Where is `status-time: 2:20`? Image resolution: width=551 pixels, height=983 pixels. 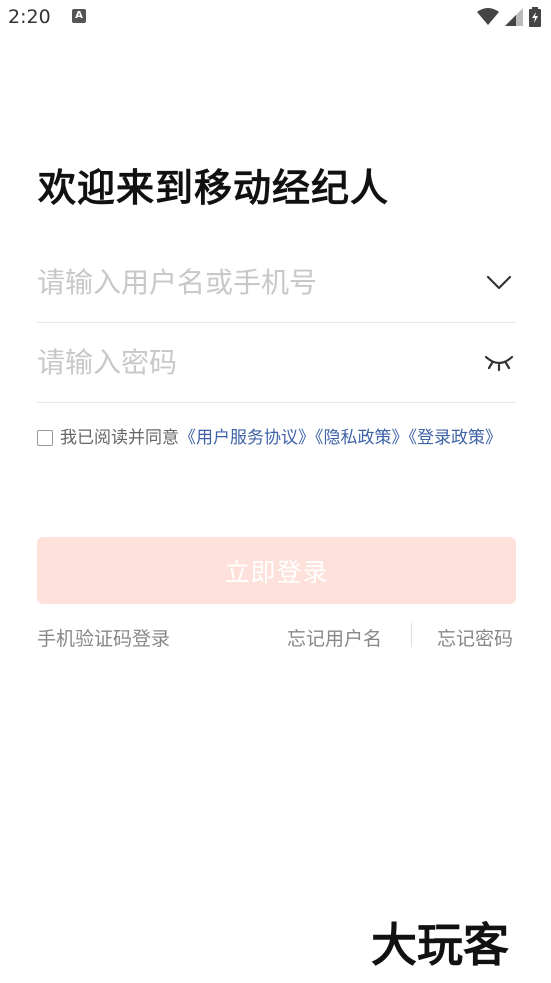
status-time: 2:20 is located at coordinates (29, 17).